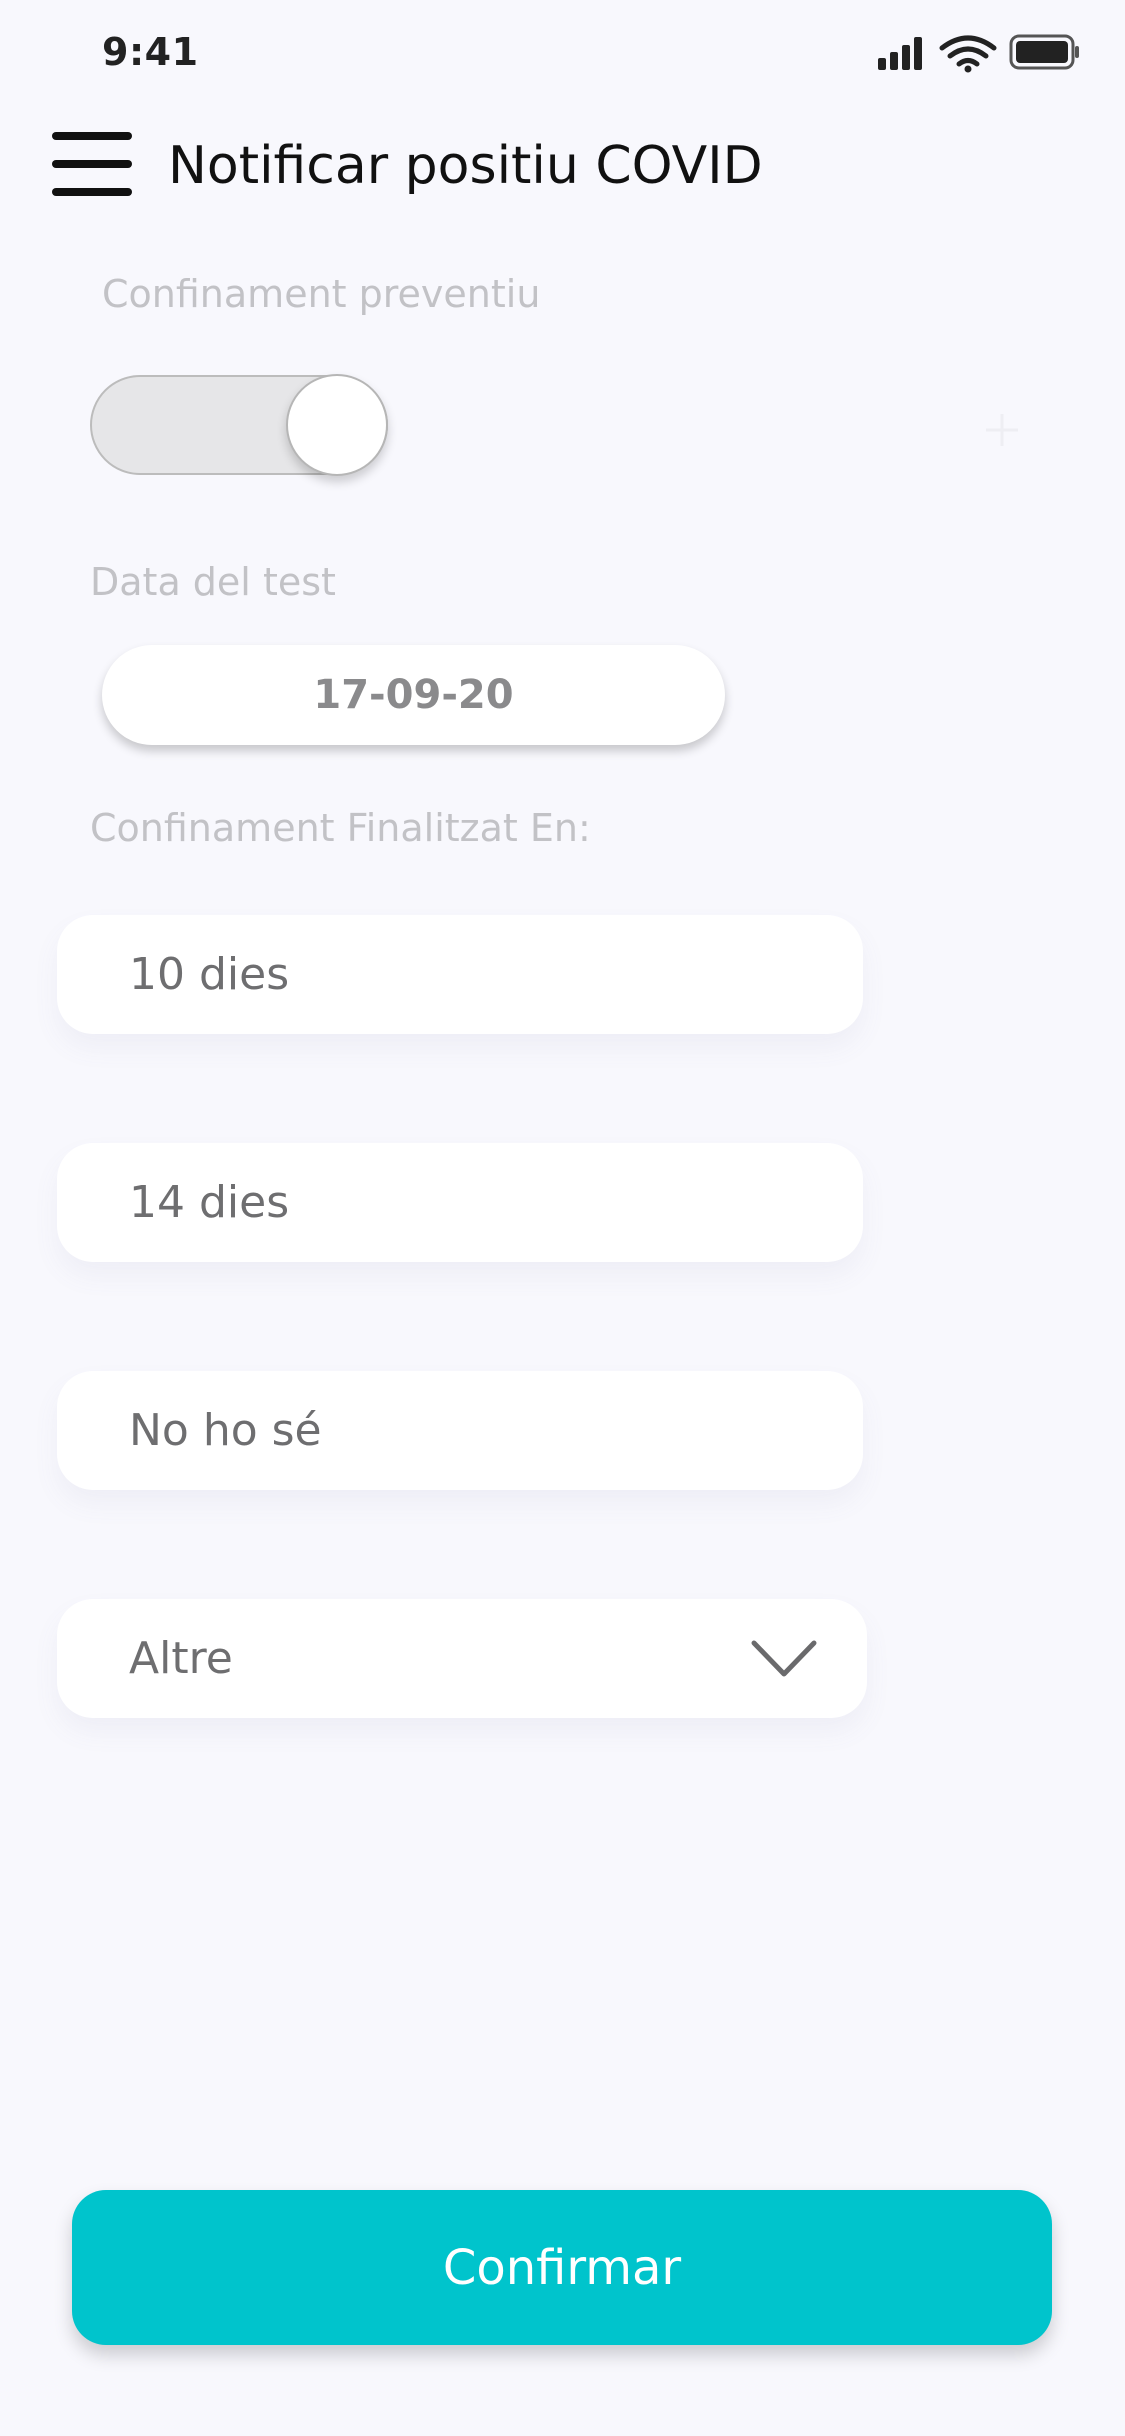 Image resolution: width=1125 pixels, height=2436 pixels. I want to click on status-time: 9:41, so click(150, 52).